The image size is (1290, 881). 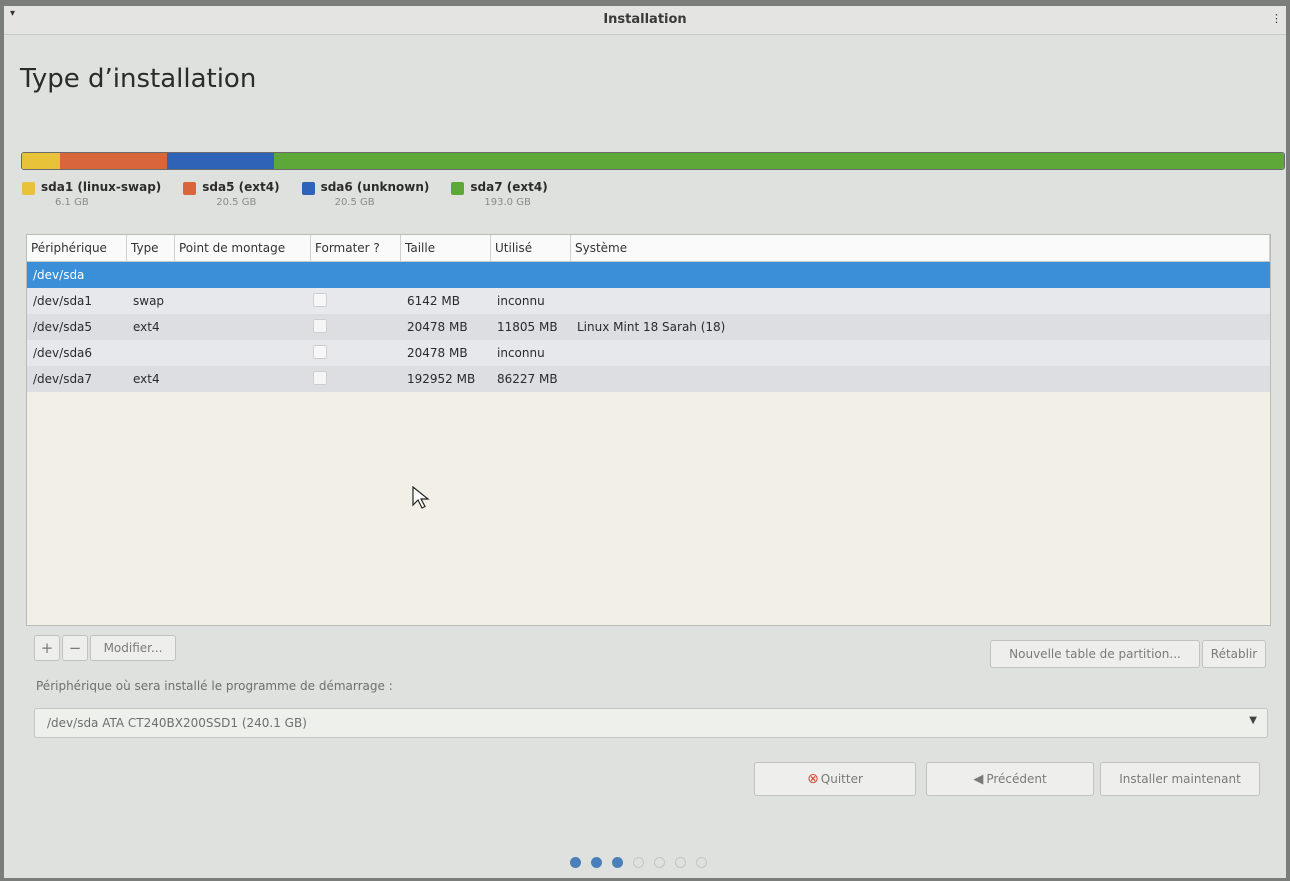 I want to click on legend-item-sda7: sda7 (ext4) 193.0 GB, so click(x=499, y=194).